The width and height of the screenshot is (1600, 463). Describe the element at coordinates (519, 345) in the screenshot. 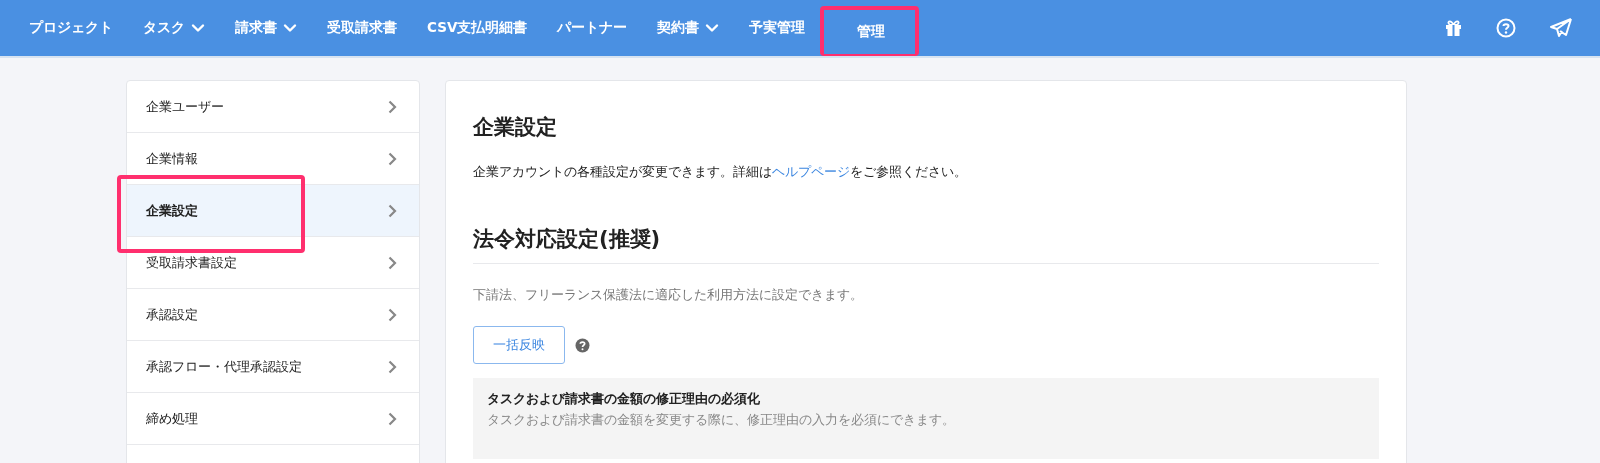

I see `bulk-apply-button: 一括反映` at that location.